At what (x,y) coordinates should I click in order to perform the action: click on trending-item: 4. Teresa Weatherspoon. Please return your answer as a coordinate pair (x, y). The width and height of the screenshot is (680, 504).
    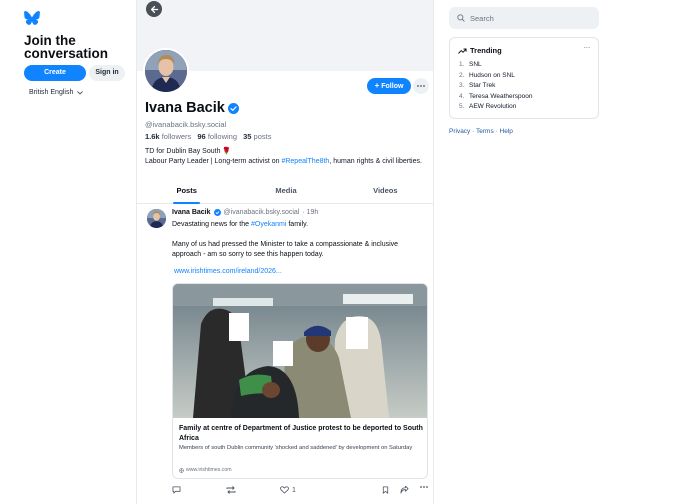
    Looking at the image, I should click on (495, 97).